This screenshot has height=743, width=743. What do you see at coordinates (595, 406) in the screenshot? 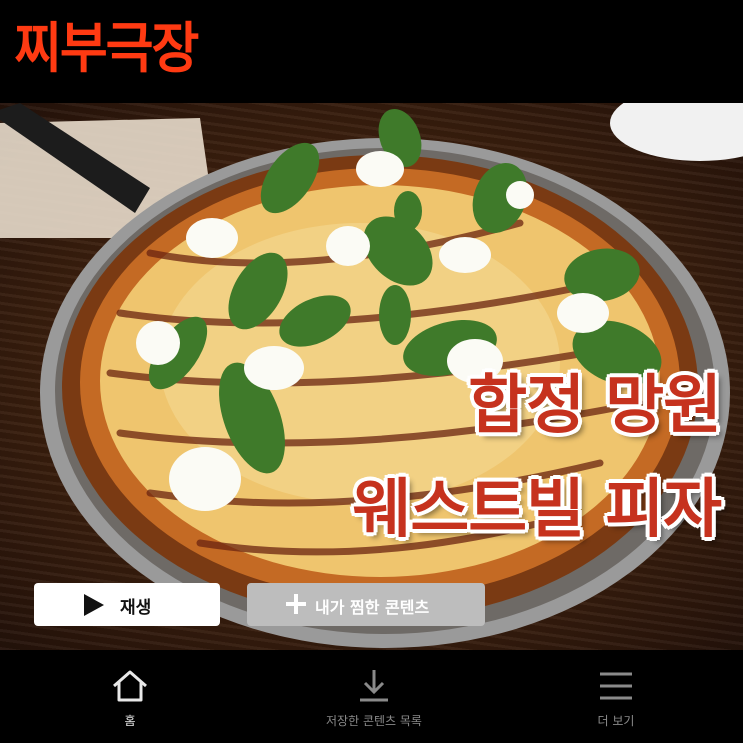
I see `hero-title-line1: 합정 망원` at bounding box center [595, 406].